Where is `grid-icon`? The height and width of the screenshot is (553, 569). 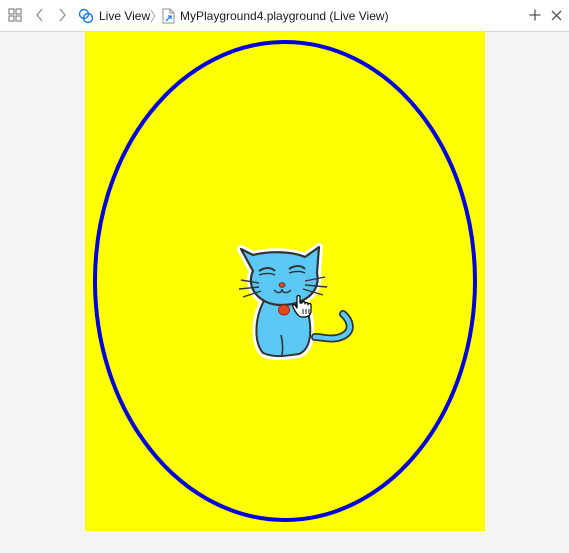 grid-icon is located at coordinates (15, 15).